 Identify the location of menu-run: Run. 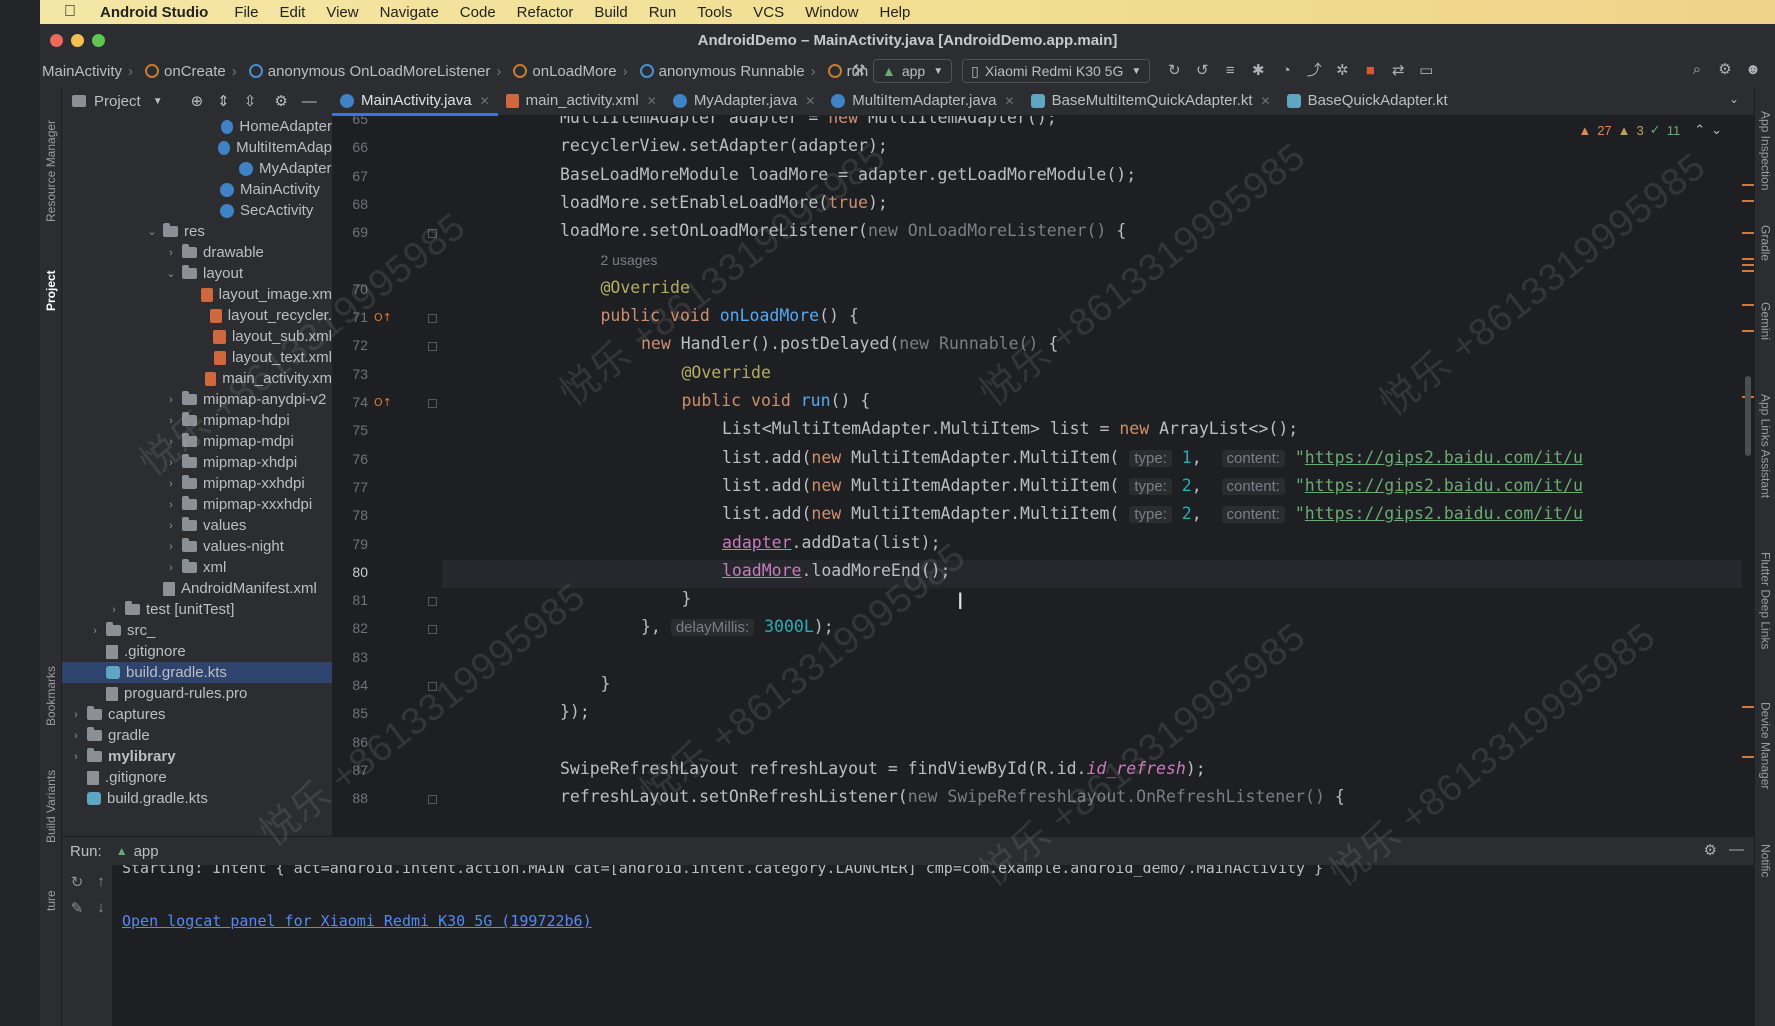
(663, 12).